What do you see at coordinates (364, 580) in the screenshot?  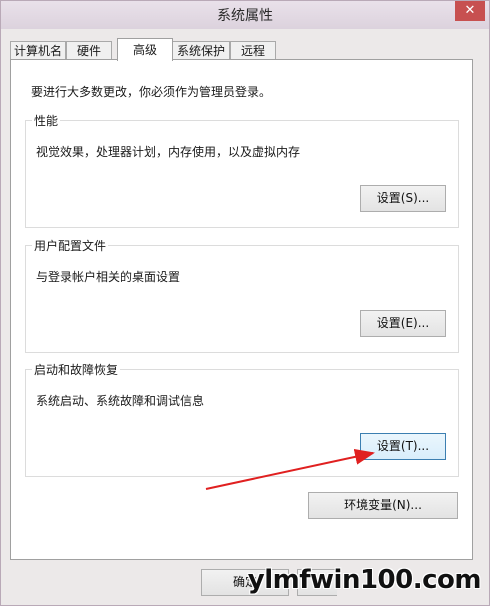 I see `watermark-logo: ylmfwin100.com` at bounding box center [364, 580].